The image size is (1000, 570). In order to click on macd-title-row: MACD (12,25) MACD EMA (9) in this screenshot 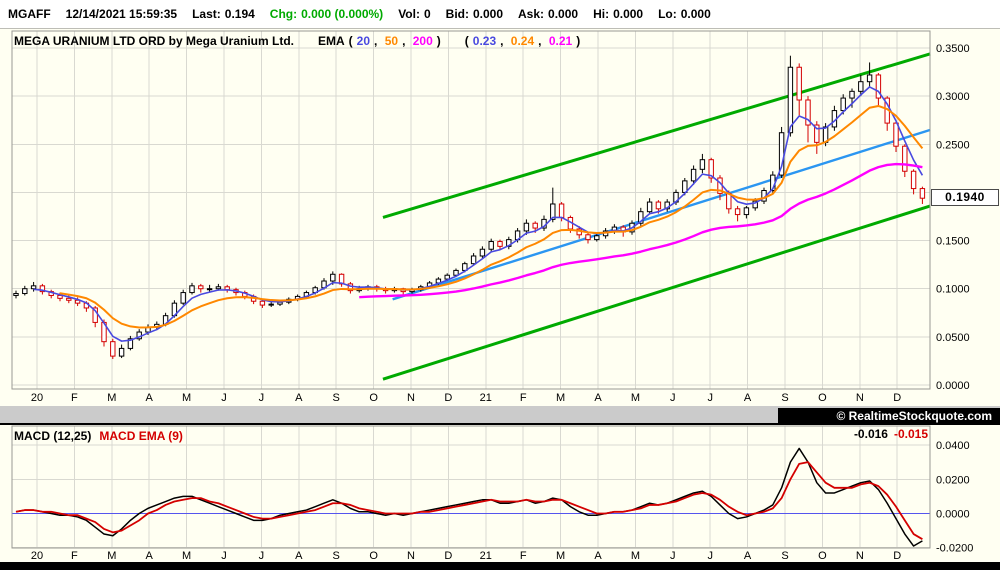, I will do `click(98, 436)`.